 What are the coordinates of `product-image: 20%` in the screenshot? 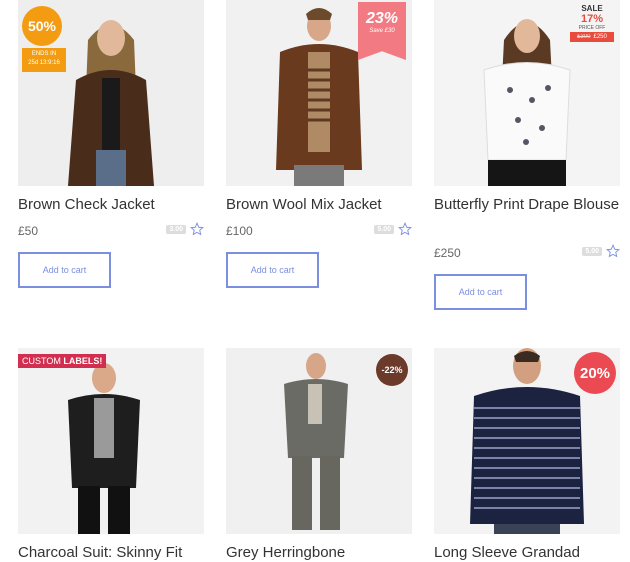 It's located at (527, 441).